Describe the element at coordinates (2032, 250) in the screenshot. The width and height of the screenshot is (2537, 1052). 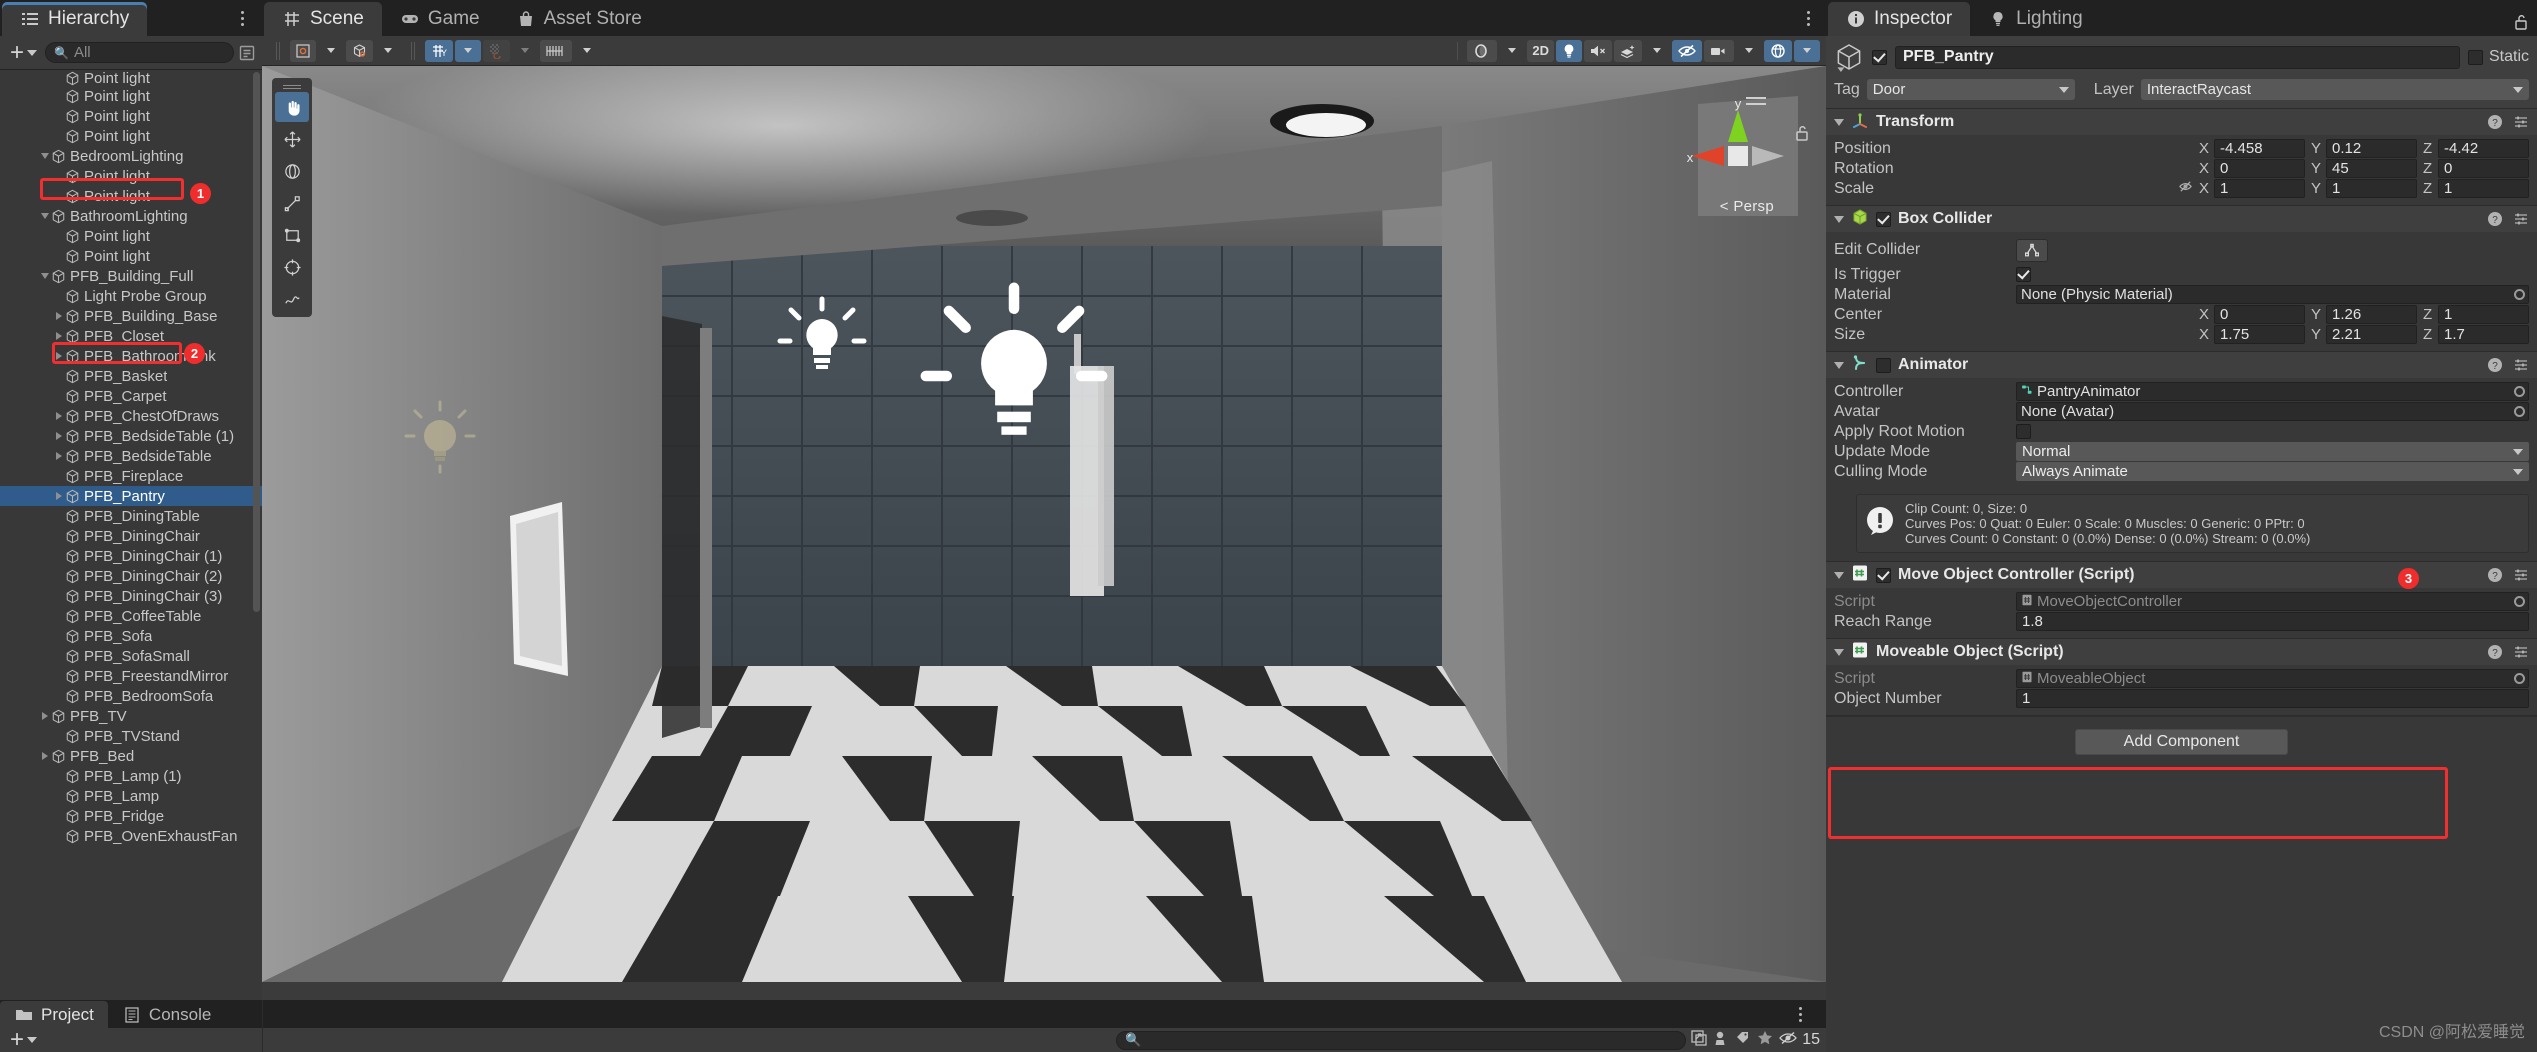
I see `edit-collider-button` at that location.